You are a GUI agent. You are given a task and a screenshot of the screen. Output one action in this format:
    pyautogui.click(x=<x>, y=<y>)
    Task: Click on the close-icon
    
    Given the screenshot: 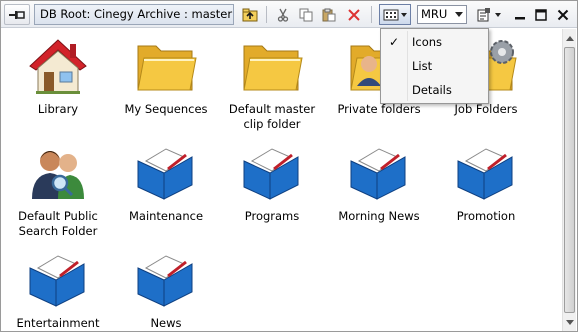 What is the action you would take?
    pyautogui.click(x=563, y=14)
    